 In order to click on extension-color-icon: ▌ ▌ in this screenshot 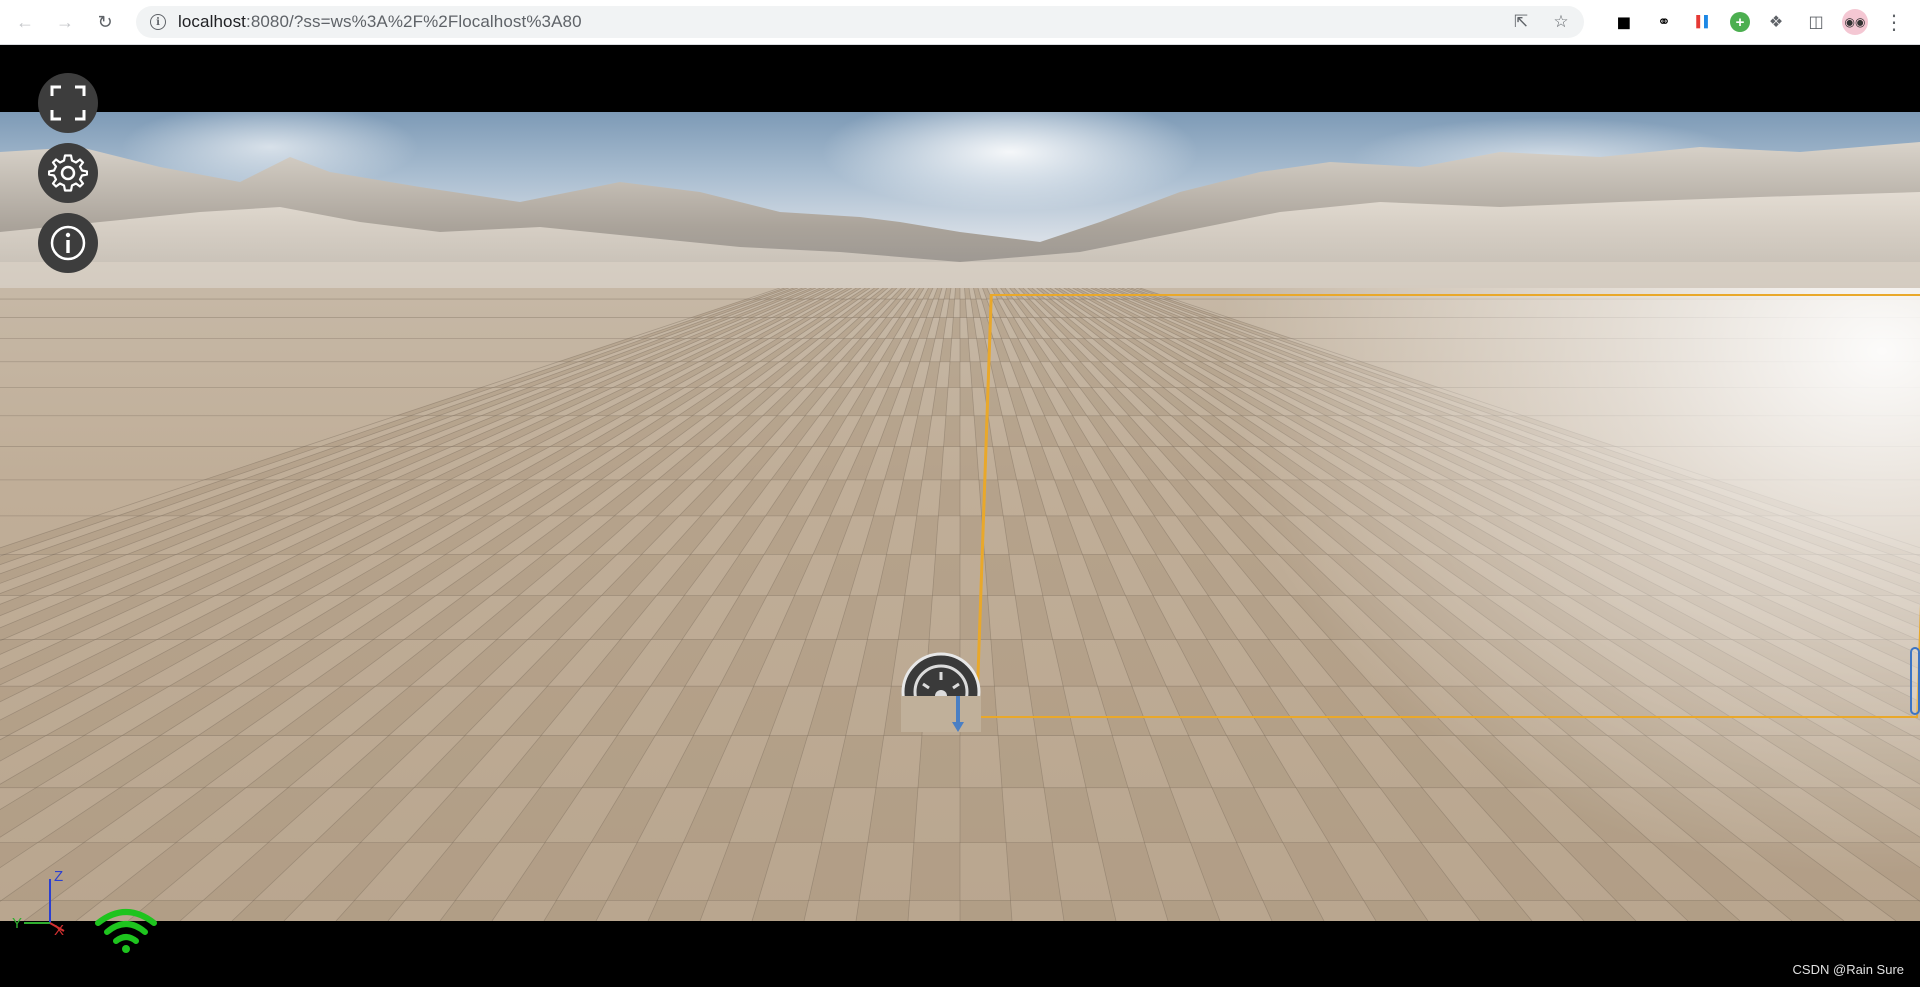, I will do `click(1704, 22)`.